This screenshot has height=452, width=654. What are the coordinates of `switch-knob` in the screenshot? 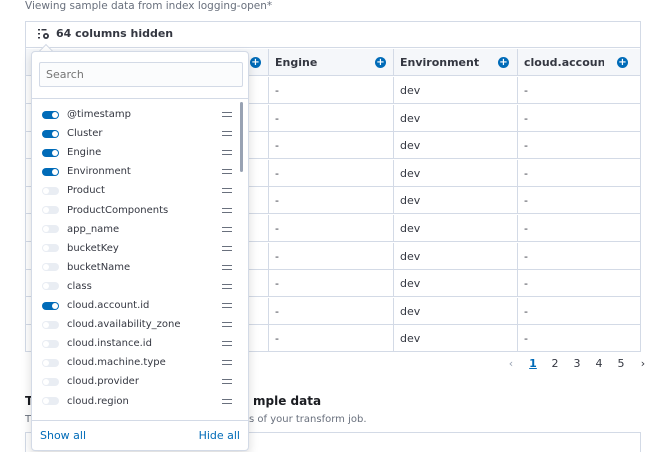 It's located at (46, 190).